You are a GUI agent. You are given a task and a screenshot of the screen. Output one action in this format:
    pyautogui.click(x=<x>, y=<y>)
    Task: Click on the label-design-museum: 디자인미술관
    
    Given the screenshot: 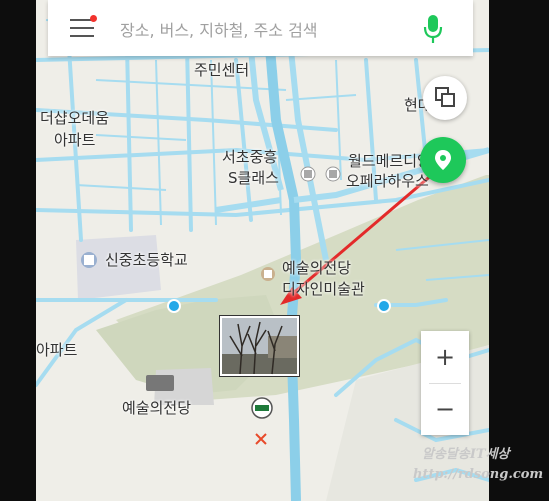 What is the action you would take?
    pyautogui.click(x=323, y=289)
    